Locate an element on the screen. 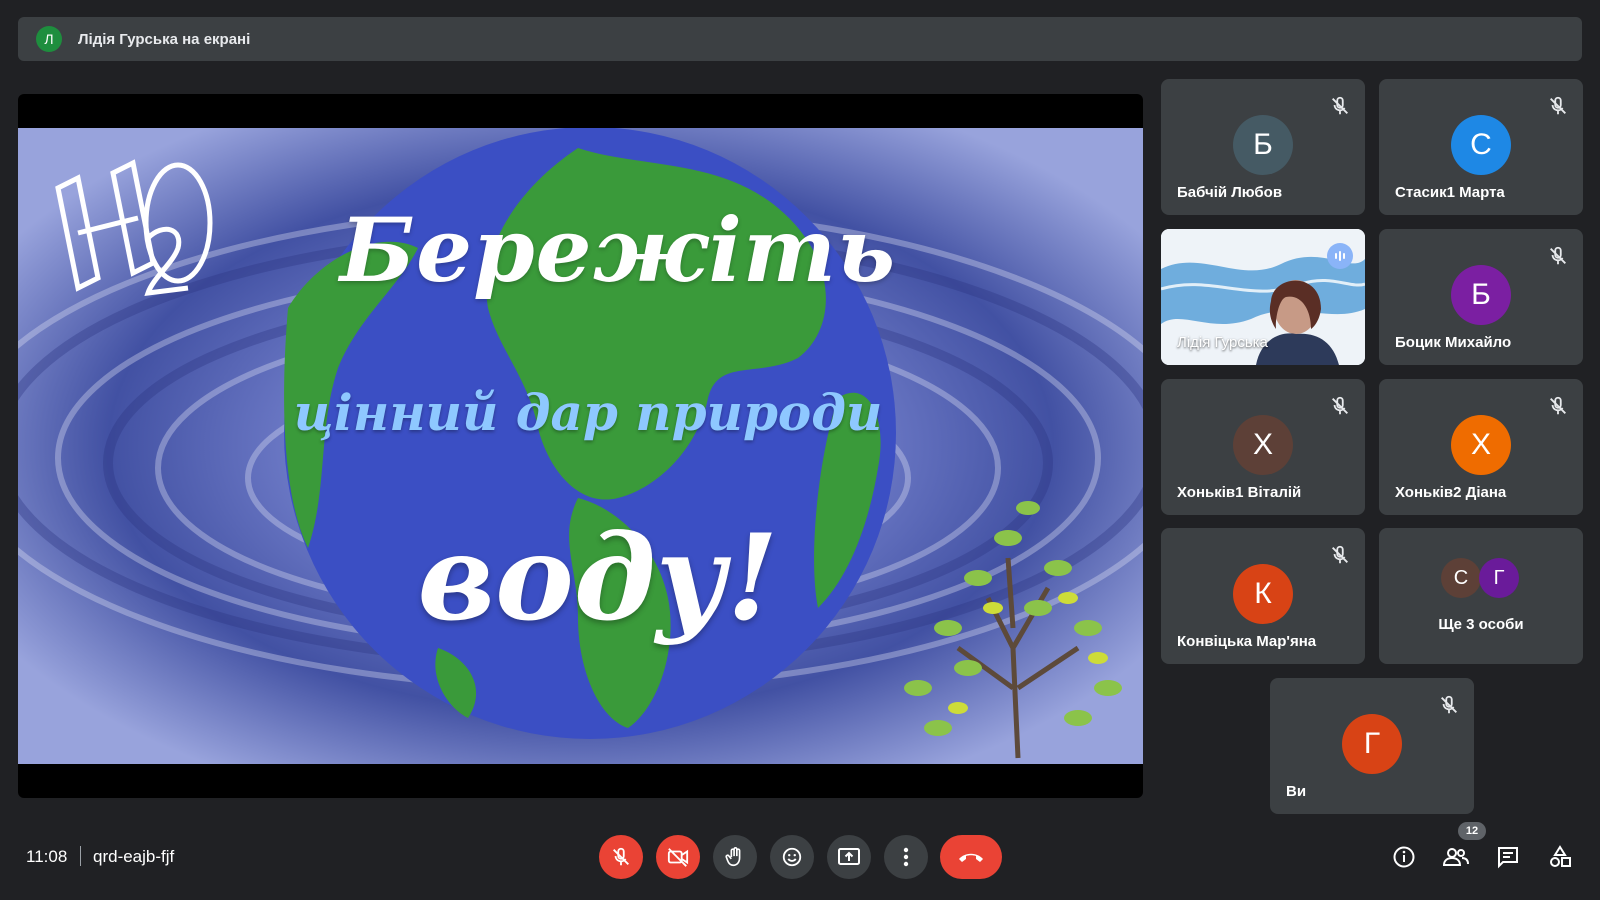 This screenshot has height=900, width=1600. participant-tile-video: Лідія Гурська is located at coordinates (1263, 297).